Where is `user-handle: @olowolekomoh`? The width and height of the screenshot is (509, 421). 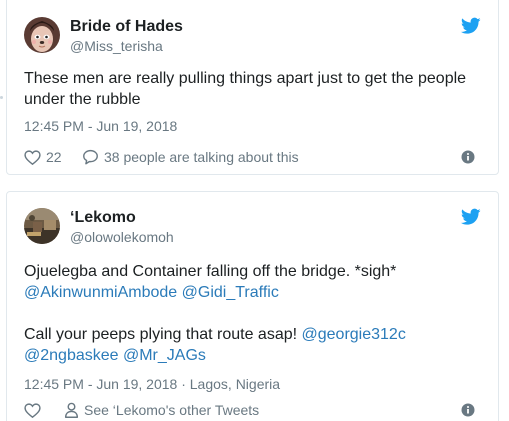 user-handle: @olowolekomoh is located at coordinates (122, 237).